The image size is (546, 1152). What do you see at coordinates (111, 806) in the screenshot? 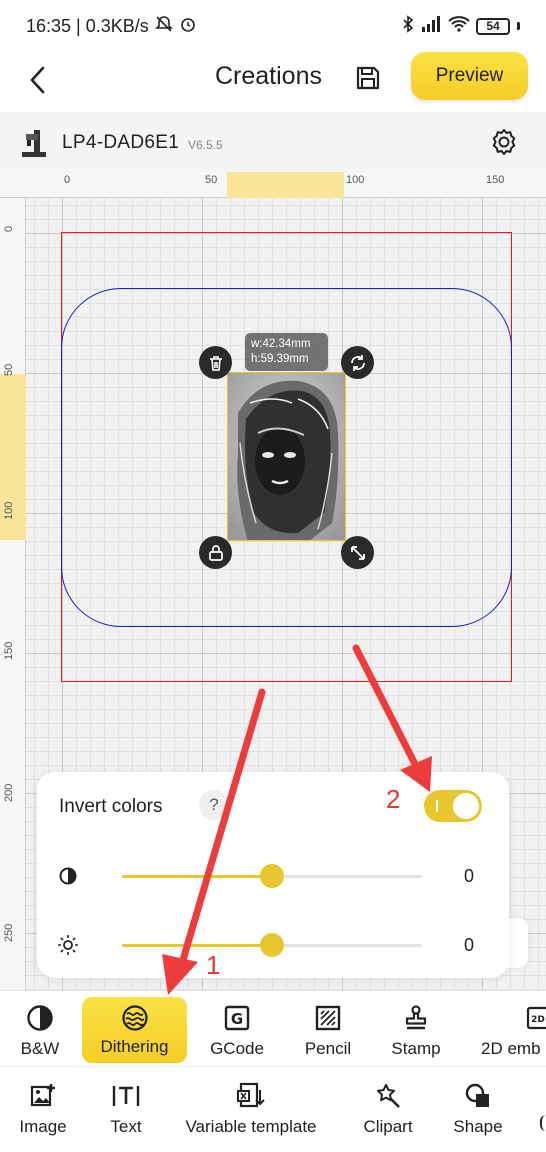
I see `invert-colors-label: Invert colors` at bounding box center [111, 806].